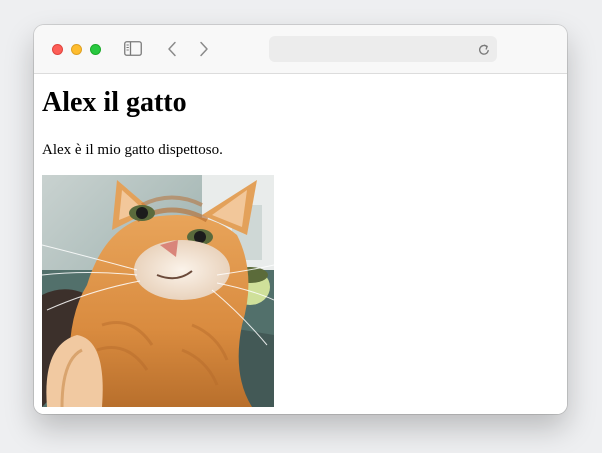 The height and width of the screenshot is (453, 602). I want to click on browser-toolbar, so click(300, 49).